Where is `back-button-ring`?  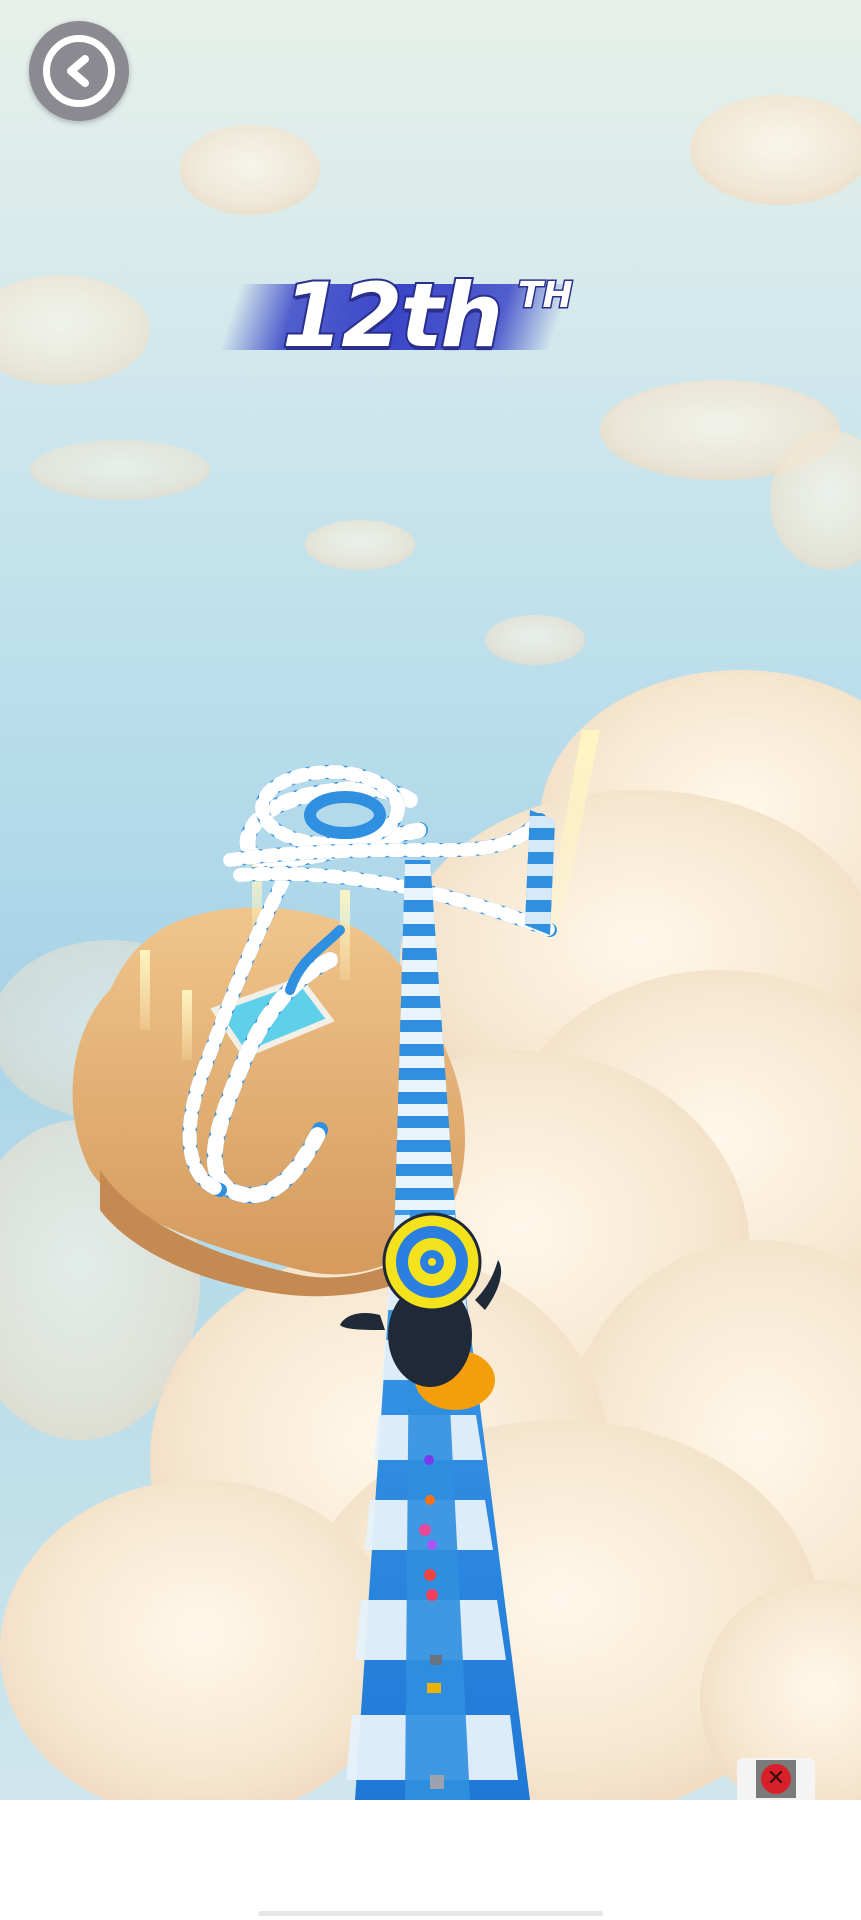 back-button-ring is located at coordinates (79, 71).